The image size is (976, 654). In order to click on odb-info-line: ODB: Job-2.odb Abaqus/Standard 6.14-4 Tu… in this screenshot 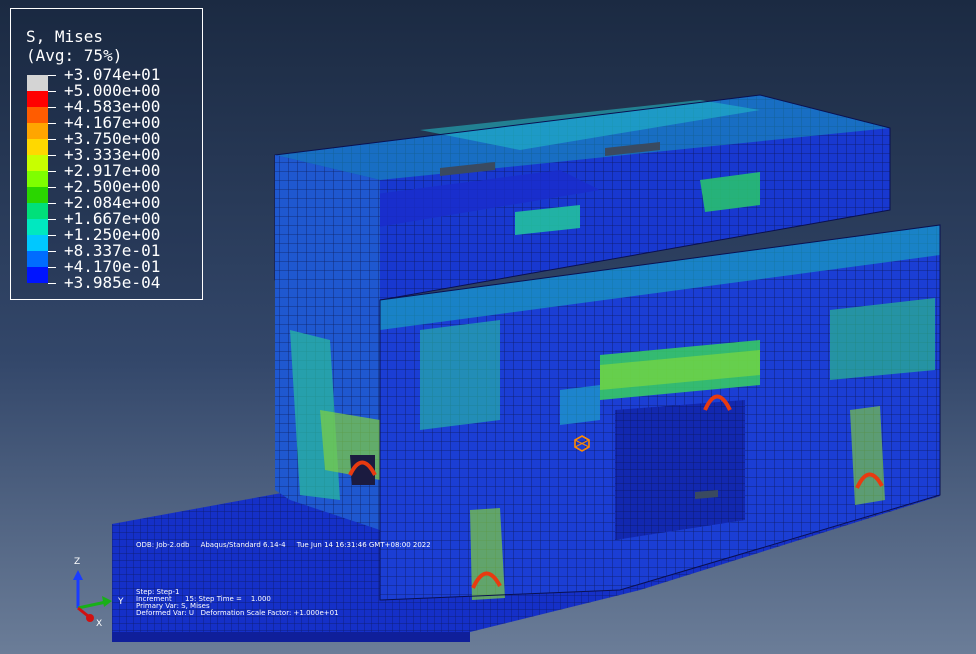, I will do `click(283, 545)`.